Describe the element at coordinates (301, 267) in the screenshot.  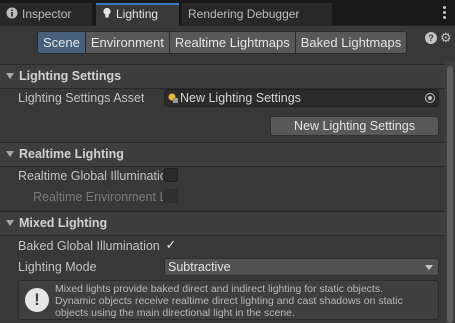
I see `lighting-mode-dropdown: Subtractive` at that location.